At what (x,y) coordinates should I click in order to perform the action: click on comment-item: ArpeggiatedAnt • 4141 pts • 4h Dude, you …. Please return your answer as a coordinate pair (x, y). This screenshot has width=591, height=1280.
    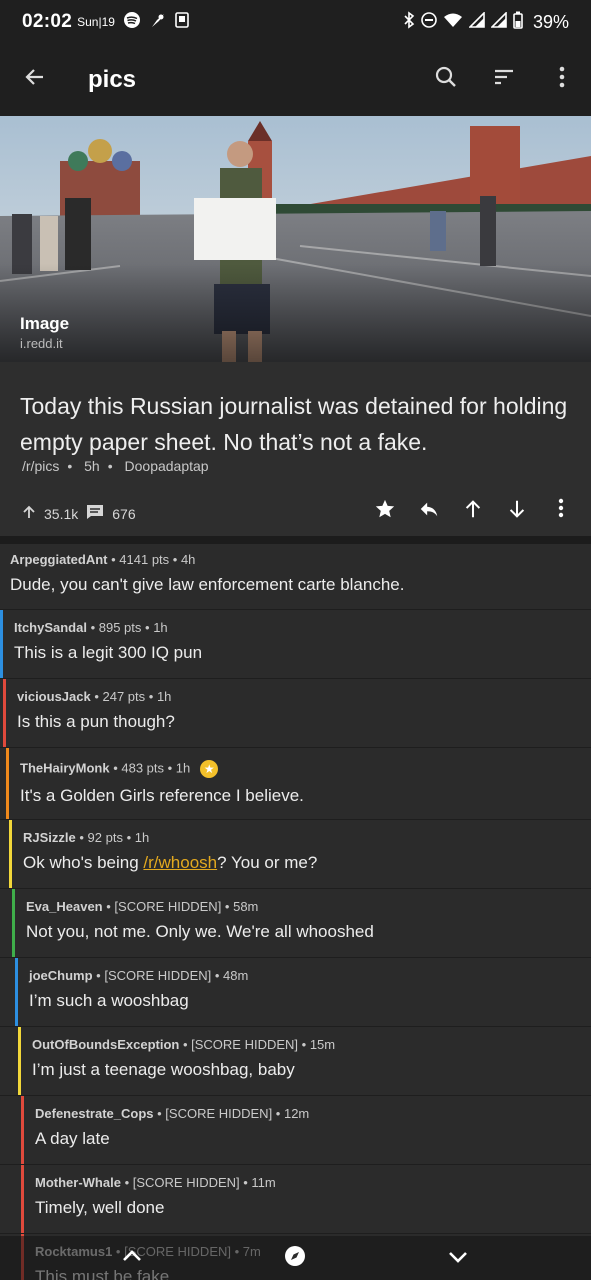
    Looking at the image, I should click on (295, 577).